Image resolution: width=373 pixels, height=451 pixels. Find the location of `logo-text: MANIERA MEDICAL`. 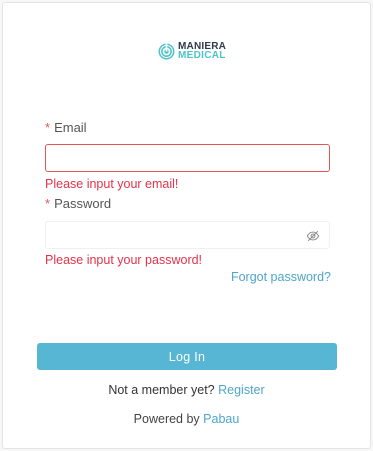

logo-text: MANIERA MEDICAL is located at coordinates (202, 51).